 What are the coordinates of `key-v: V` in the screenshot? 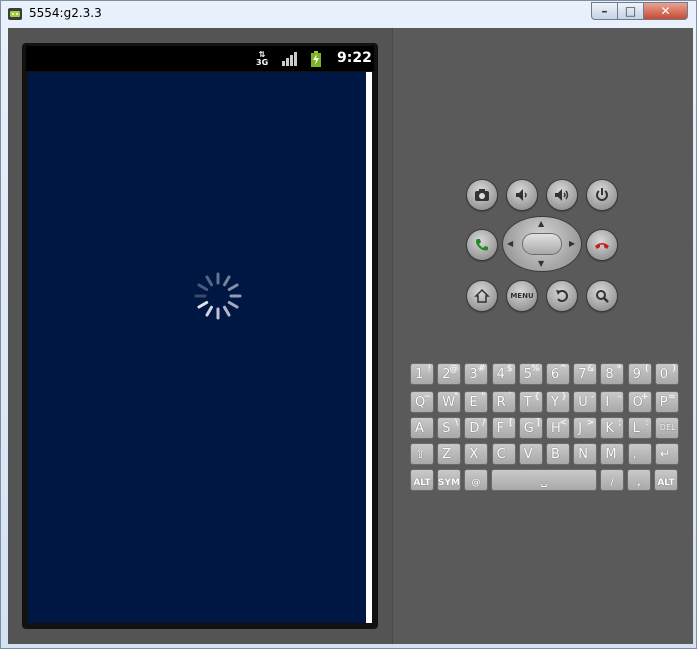 It's located at (530, 454).